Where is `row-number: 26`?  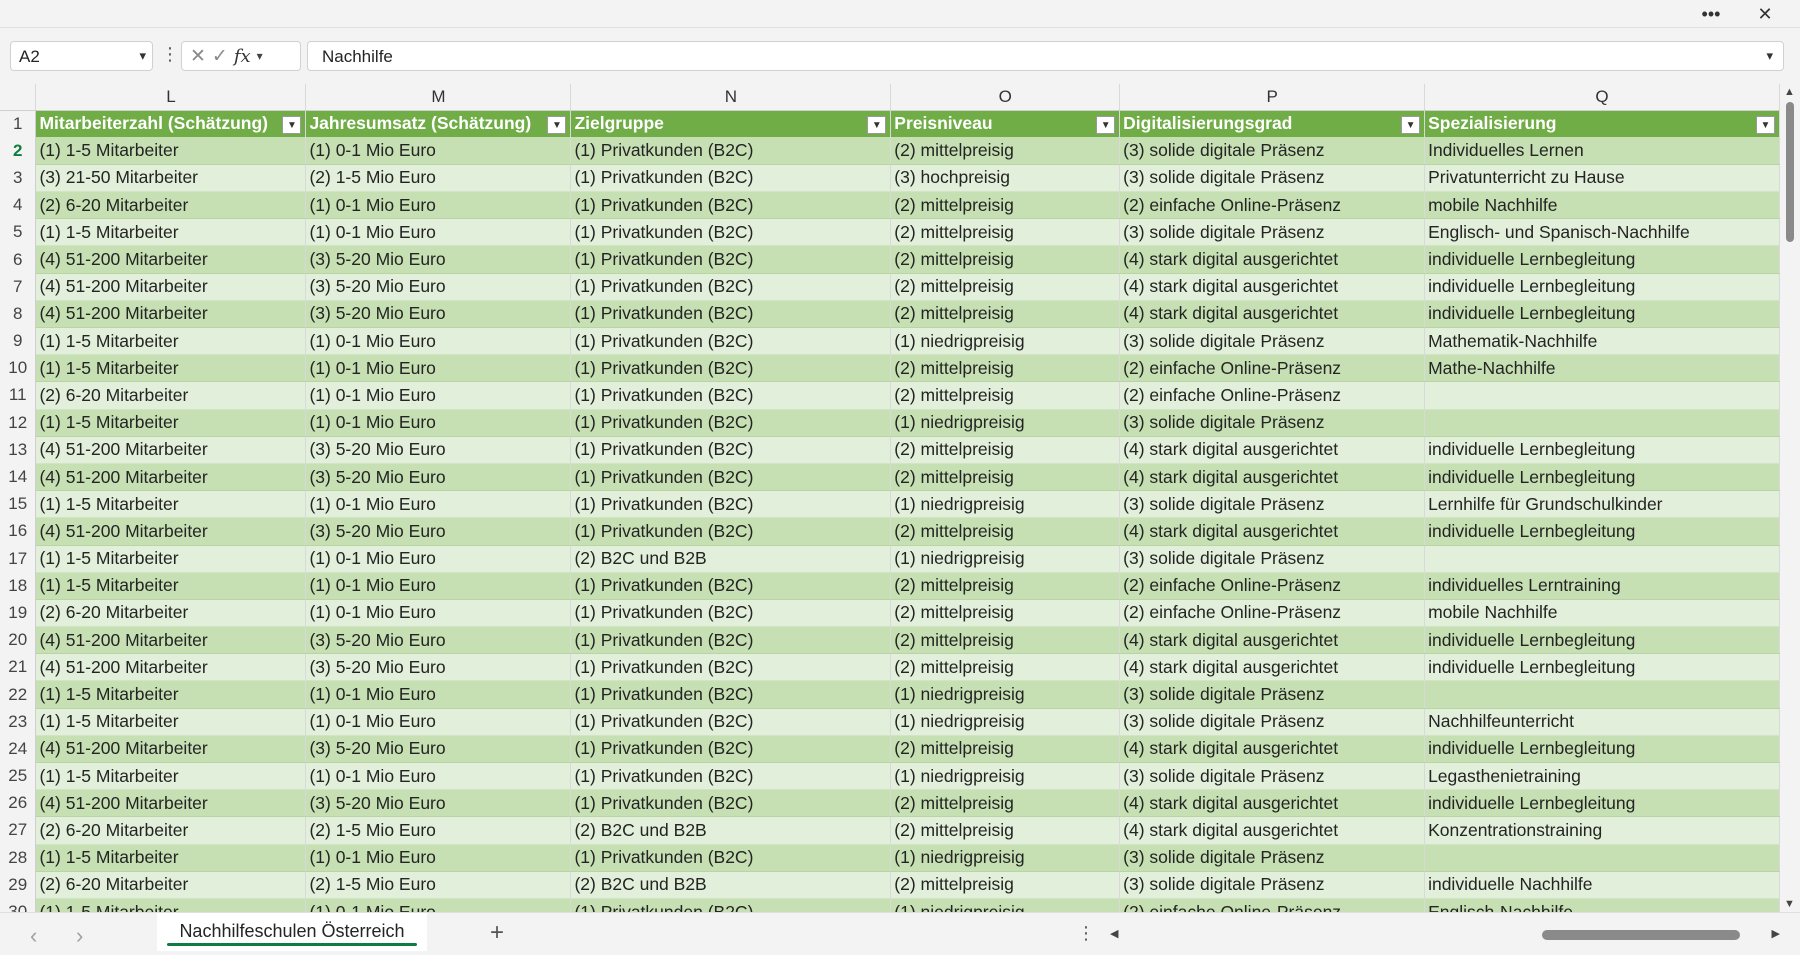 row-number: 26 is located at coordinates (18, 803).